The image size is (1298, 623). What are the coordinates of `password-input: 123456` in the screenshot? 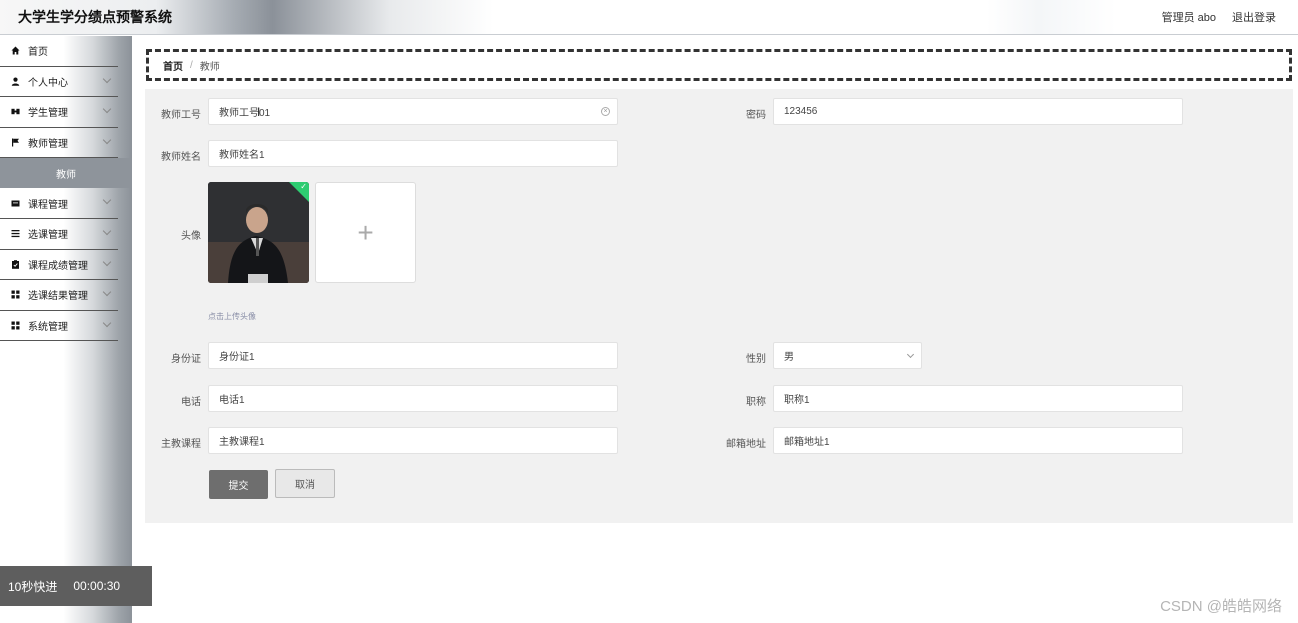 It's located at (978, 111).